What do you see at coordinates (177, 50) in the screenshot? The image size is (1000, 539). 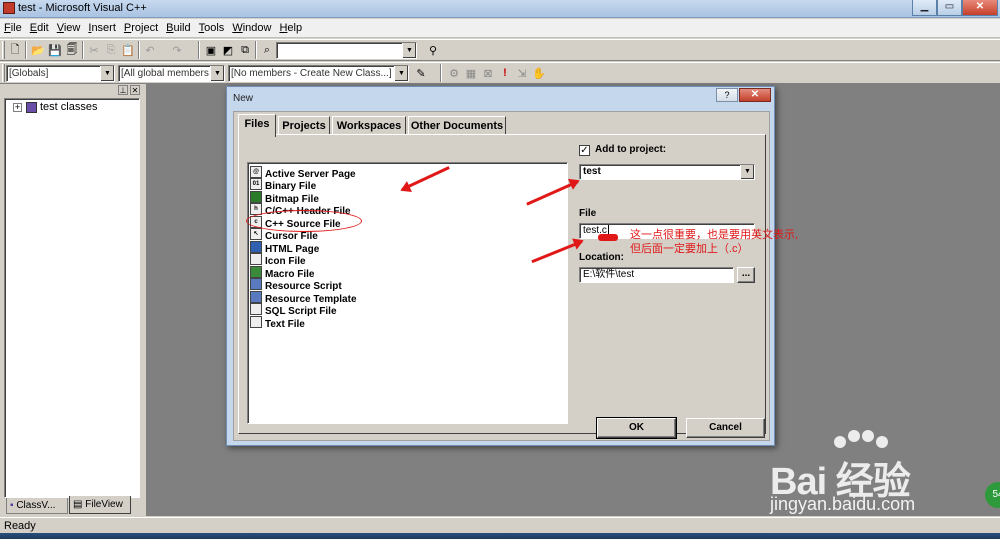 I see `redo-icon: ↷` at bounding box center [177, 50].